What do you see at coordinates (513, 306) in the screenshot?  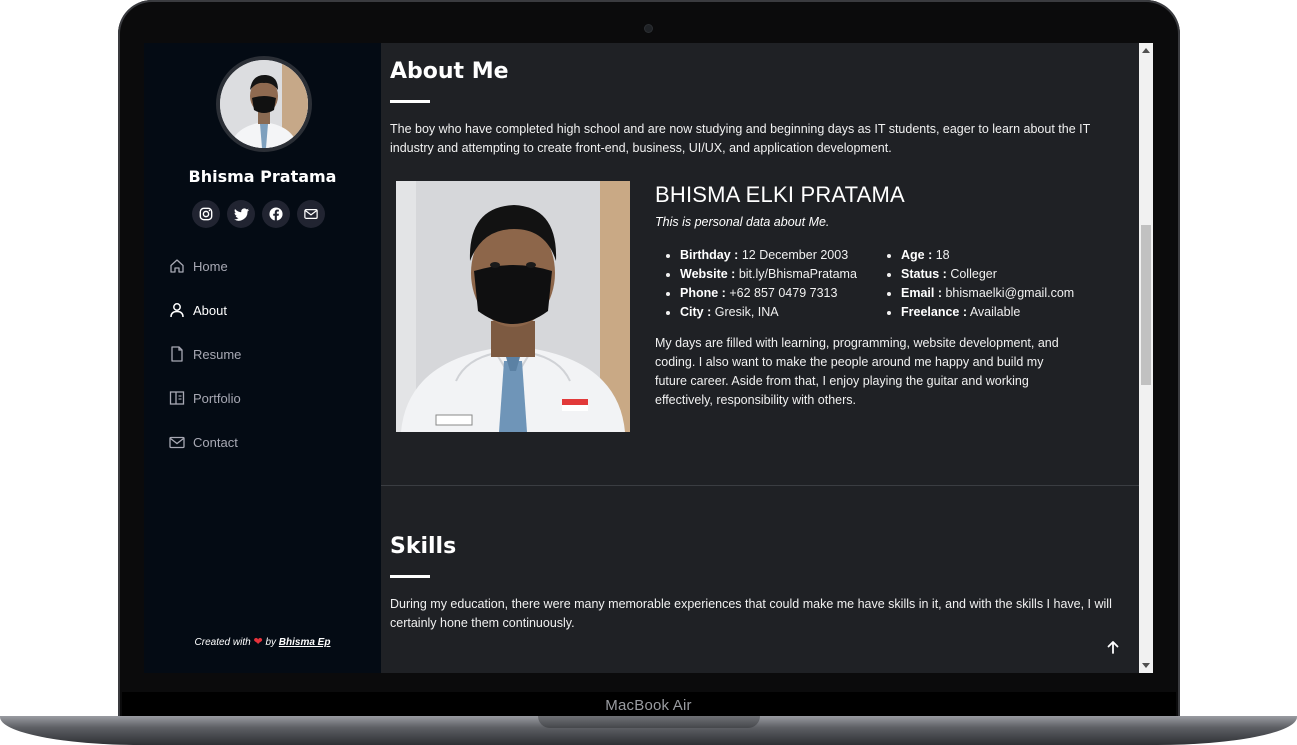 I see `profile-photo` at bounding box center [513, 306].